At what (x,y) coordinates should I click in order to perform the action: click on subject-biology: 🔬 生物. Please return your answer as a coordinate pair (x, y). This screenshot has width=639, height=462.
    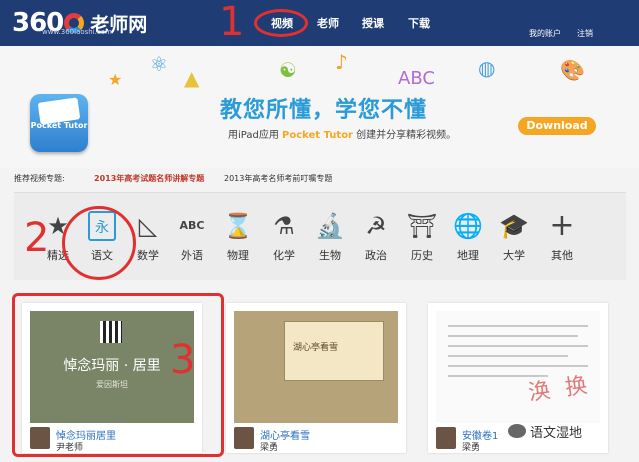
    Looking at the image, I should click on (330, 237).